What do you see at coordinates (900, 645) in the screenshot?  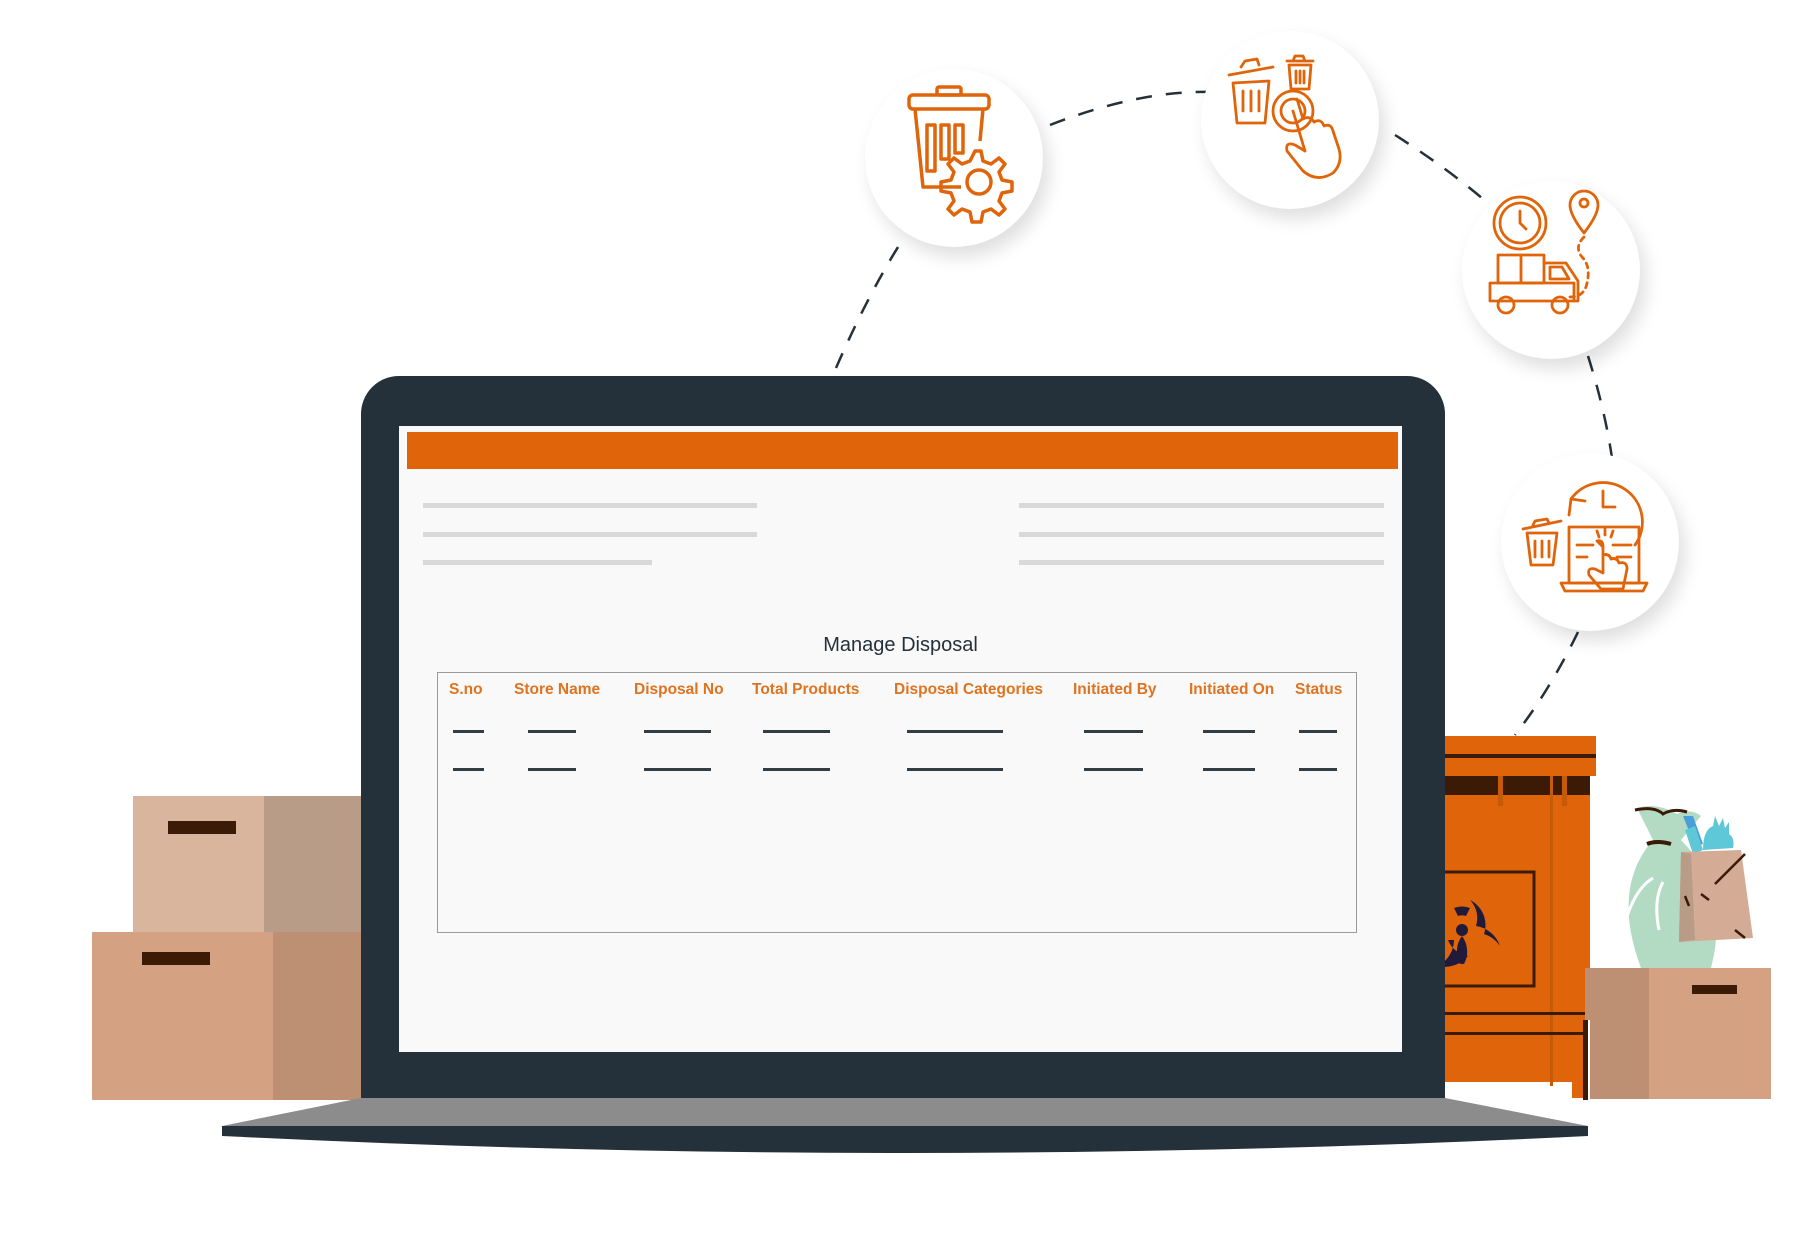 I see `page-title: Manage Disposal` at bounding box center [900, 645].